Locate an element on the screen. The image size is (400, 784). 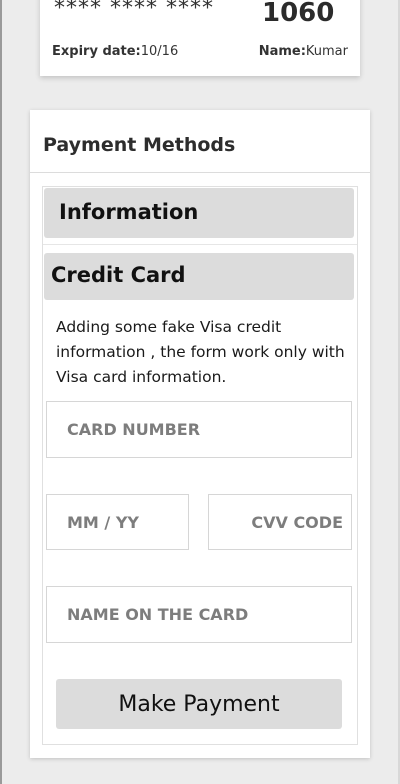
panel-title: Payment Methods is located at coordinates (139, 145).